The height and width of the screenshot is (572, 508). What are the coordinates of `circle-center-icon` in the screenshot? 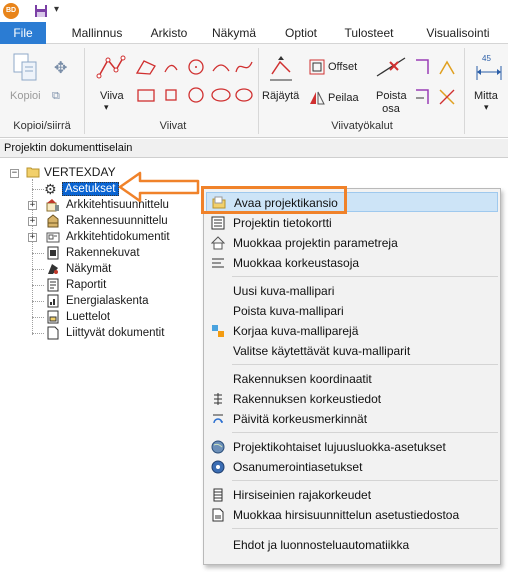 It's located at (196, 67).